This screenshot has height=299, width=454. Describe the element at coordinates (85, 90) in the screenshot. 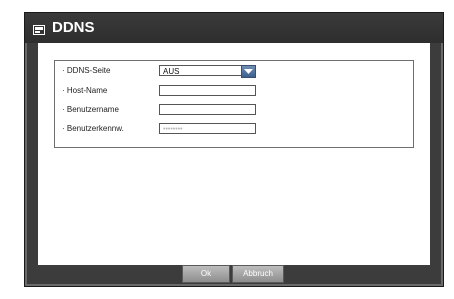

I see `host-name-label: · Host-Name` at that location.